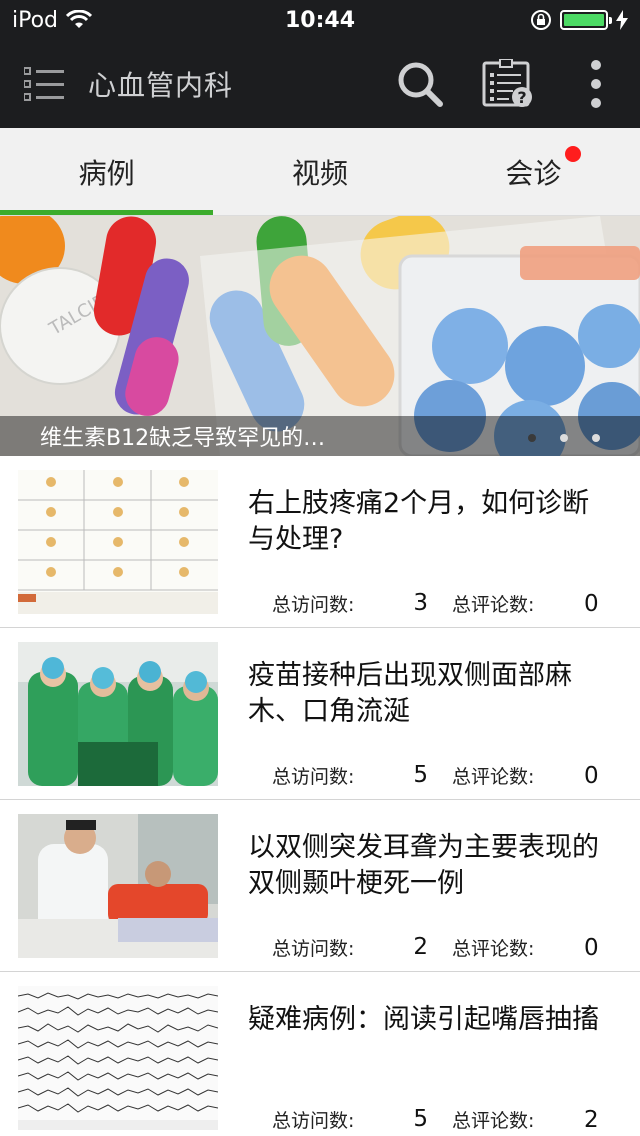  What do you see at coordinates (35, 20) in the screenshot?
I see `carrier-label: iPod` at bounding box center [35, 20].